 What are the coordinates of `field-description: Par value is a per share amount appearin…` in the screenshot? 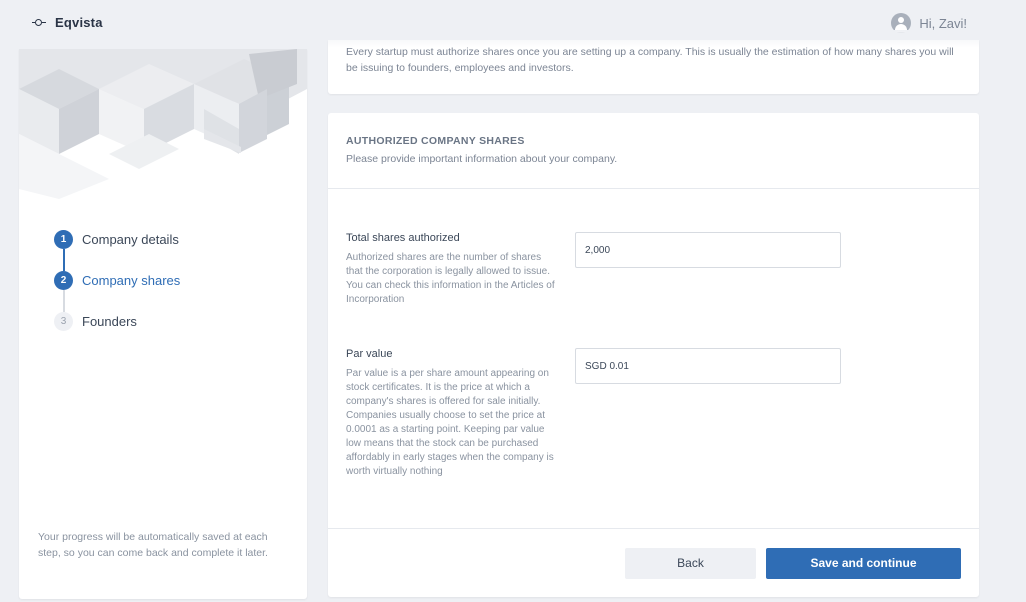 It's located at (450, 422).